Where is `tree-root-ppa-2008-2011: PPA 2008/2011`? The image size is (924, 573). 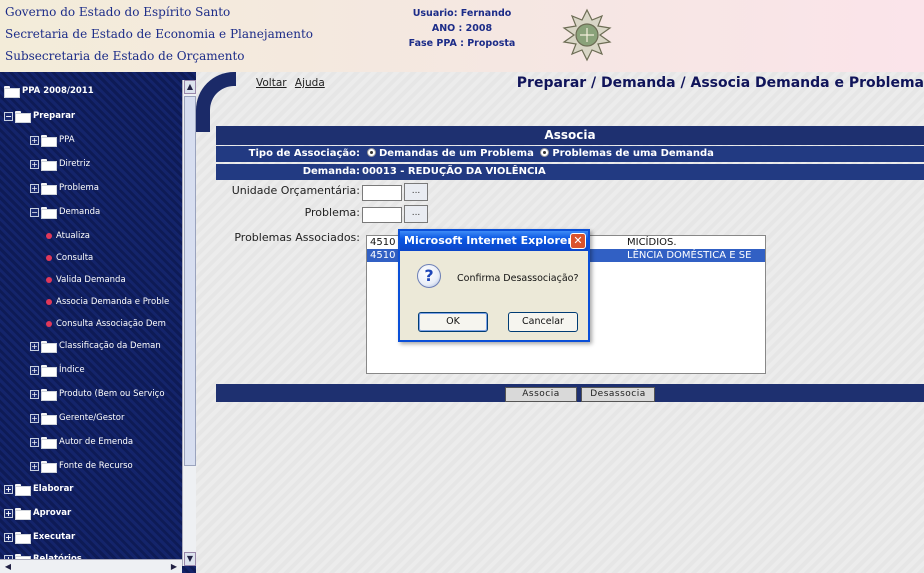
tree-root-ppa-2008-2011: PPA 2008/2011 is located at coordinates (49, 91).